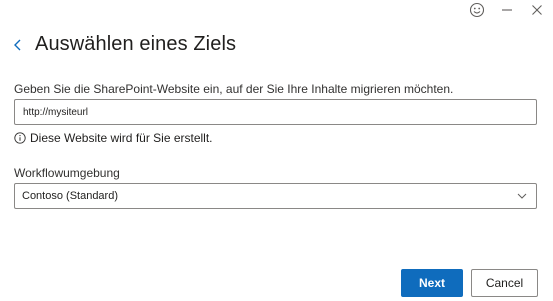 Image resolution: width=553 pixels, height=301 pixels. Describe the element at coordinates (70, 196) in the screenshot. I see `workflow-selected-value: Contoso (Standard)` at that location.